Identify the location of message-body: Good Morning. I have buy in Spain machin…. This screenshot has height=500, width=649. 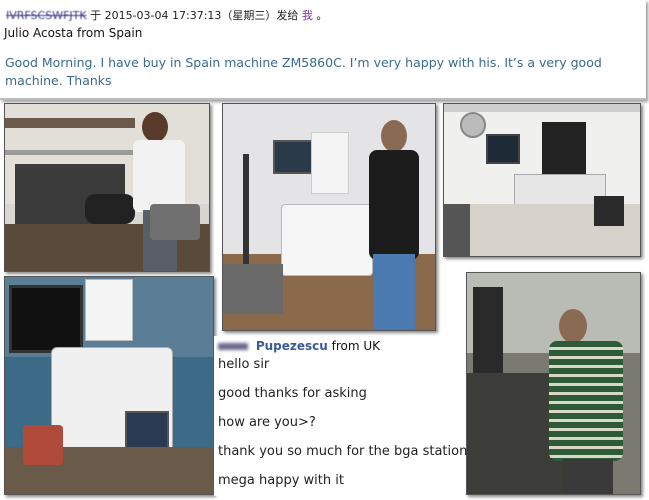
(303, 71).